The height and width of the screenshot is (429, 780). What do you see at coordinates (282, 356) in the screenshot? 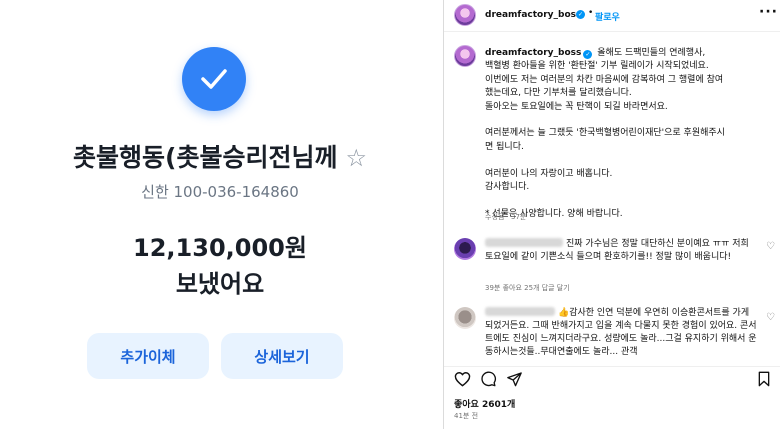
I see `view-details-button: 상세보기` at bounding box center [282, 356].